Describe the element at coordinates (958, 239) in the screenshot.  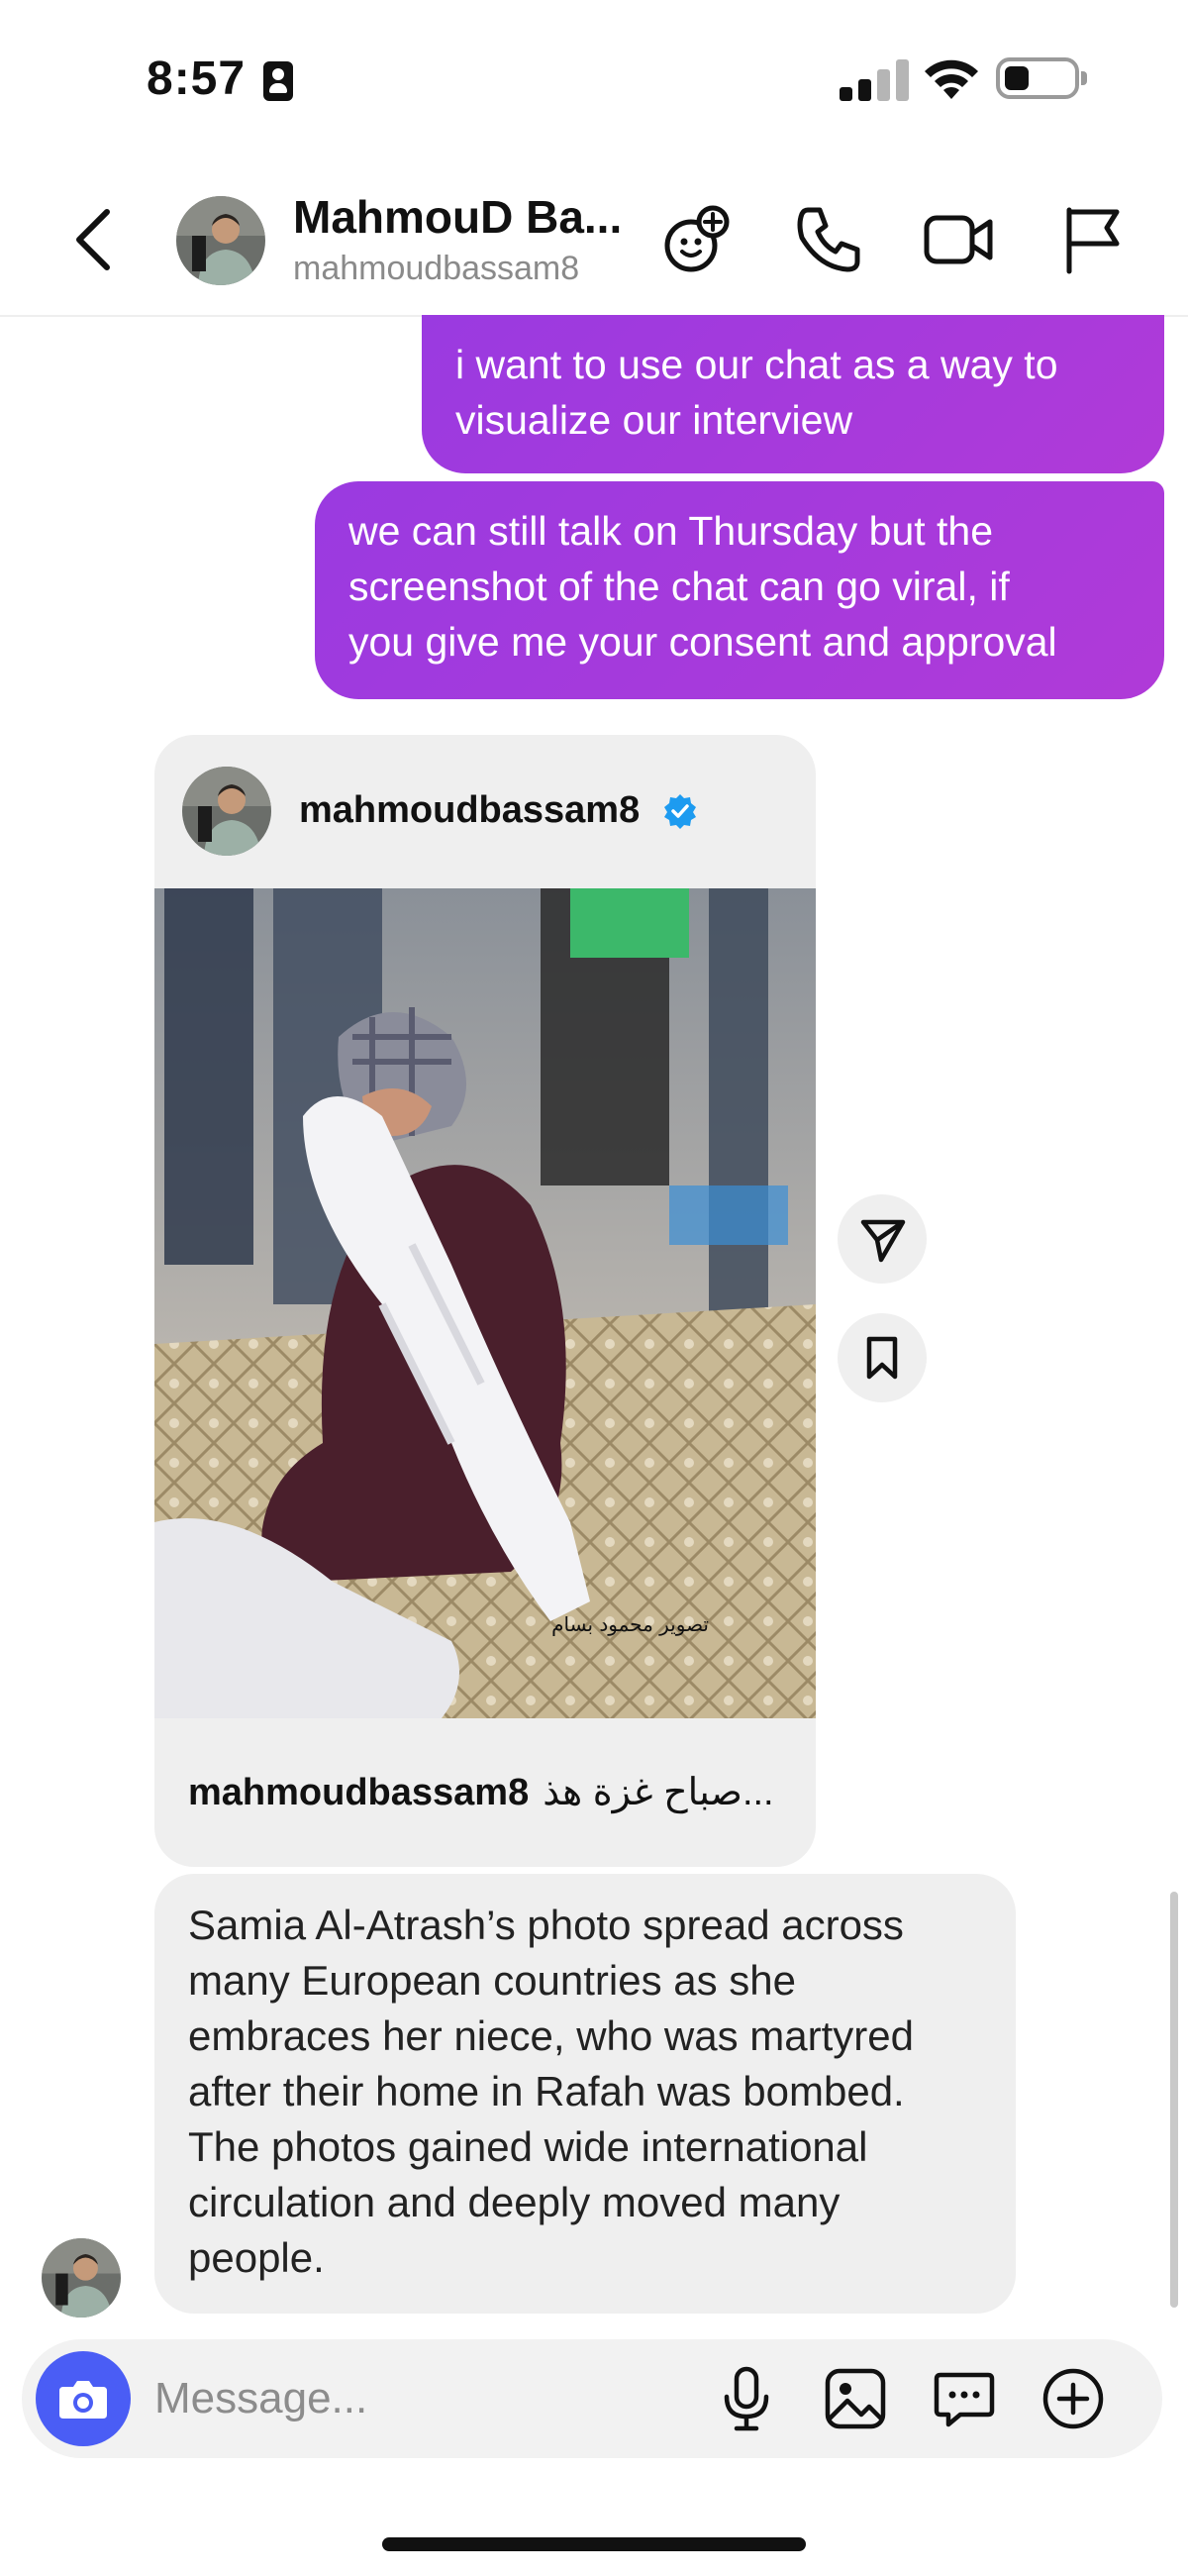
I see `video-icon` at that location.